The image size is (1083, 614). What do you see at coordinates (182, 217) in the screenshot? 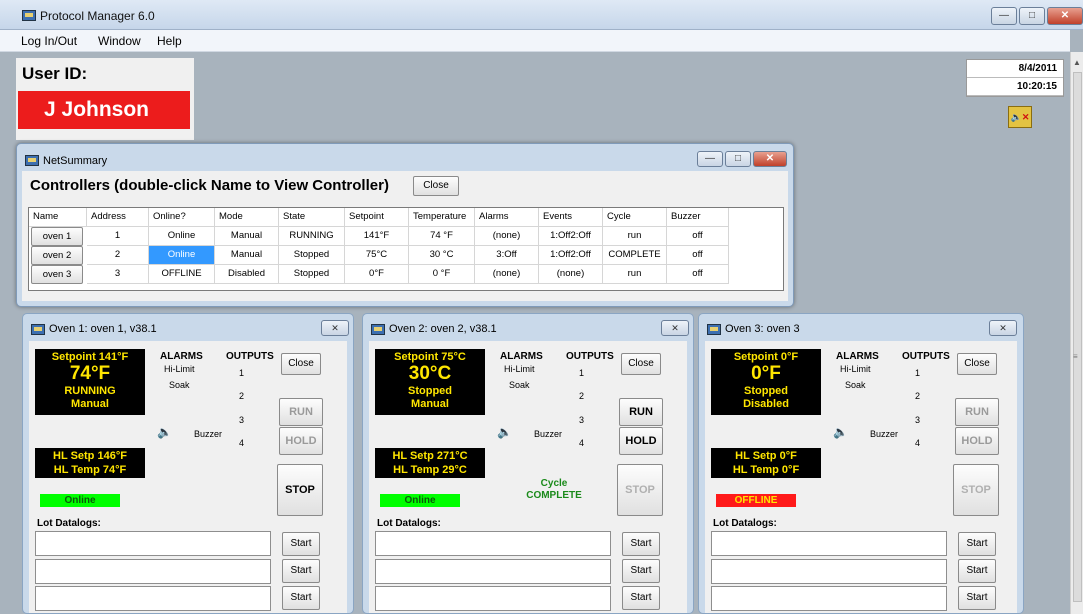
I see `column-header: Online?` at bounding box center [182, 217].